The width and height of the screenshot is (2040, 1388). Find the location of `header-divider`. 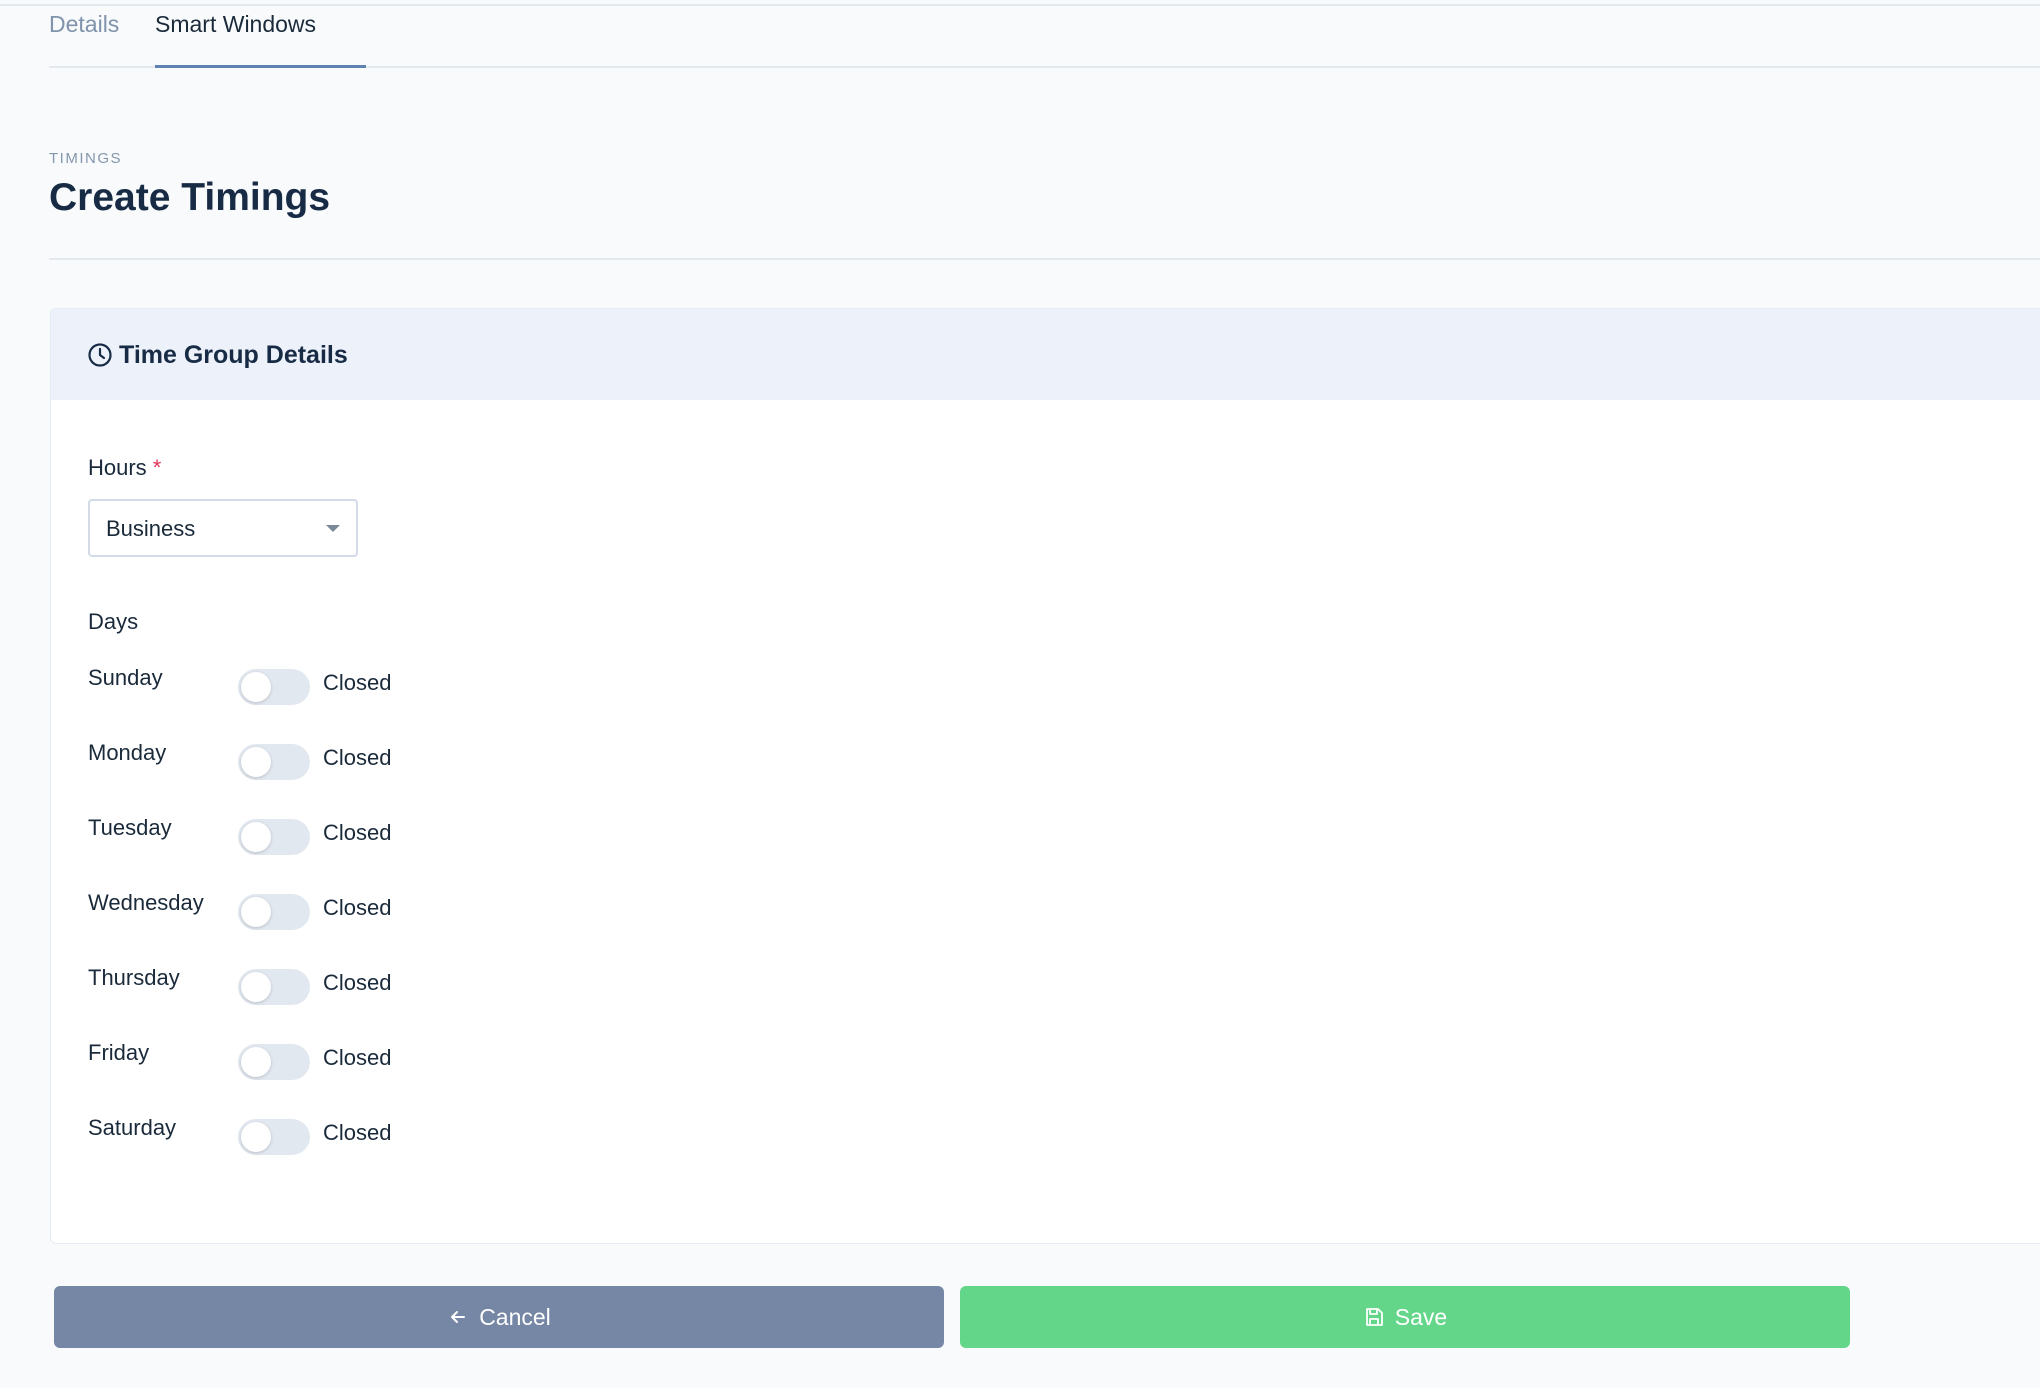

header-divider is located at coordinates (1044, 259).